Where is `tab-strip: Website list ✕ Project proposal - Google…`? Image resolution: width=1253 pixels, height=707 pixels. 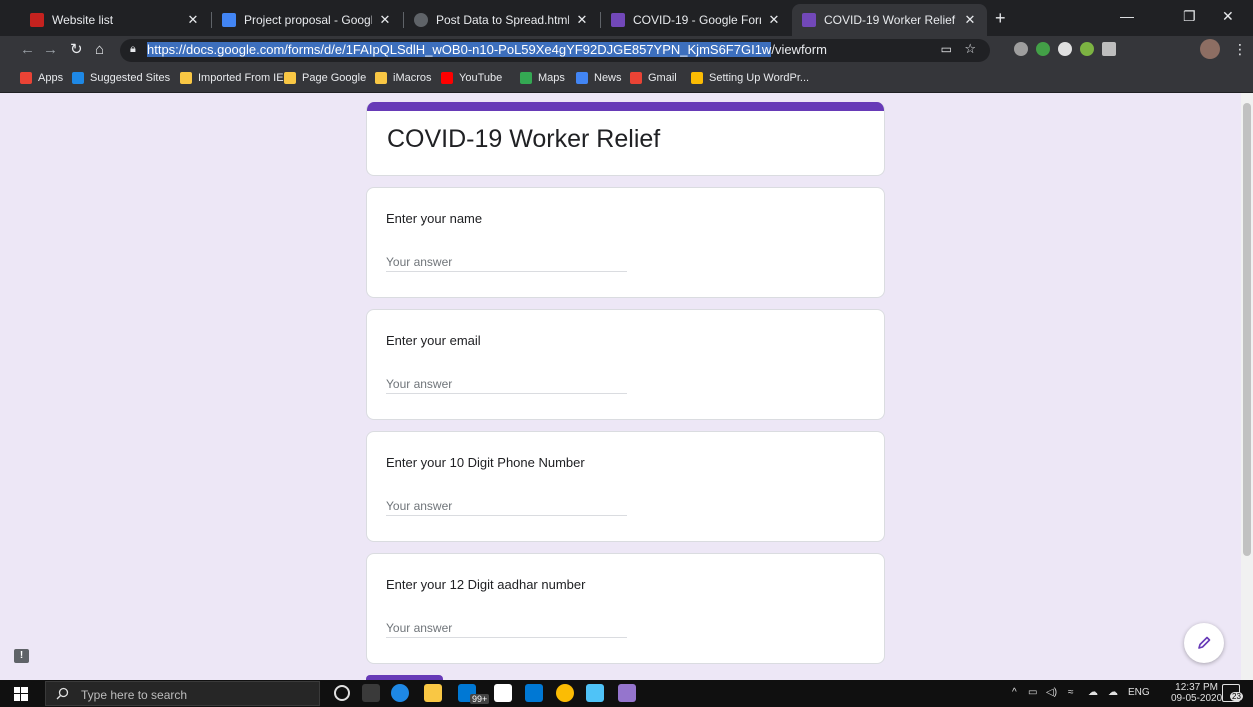 tab-strip: Website list ✕ Project proposal - Google… is located at coordinates (626, 18).